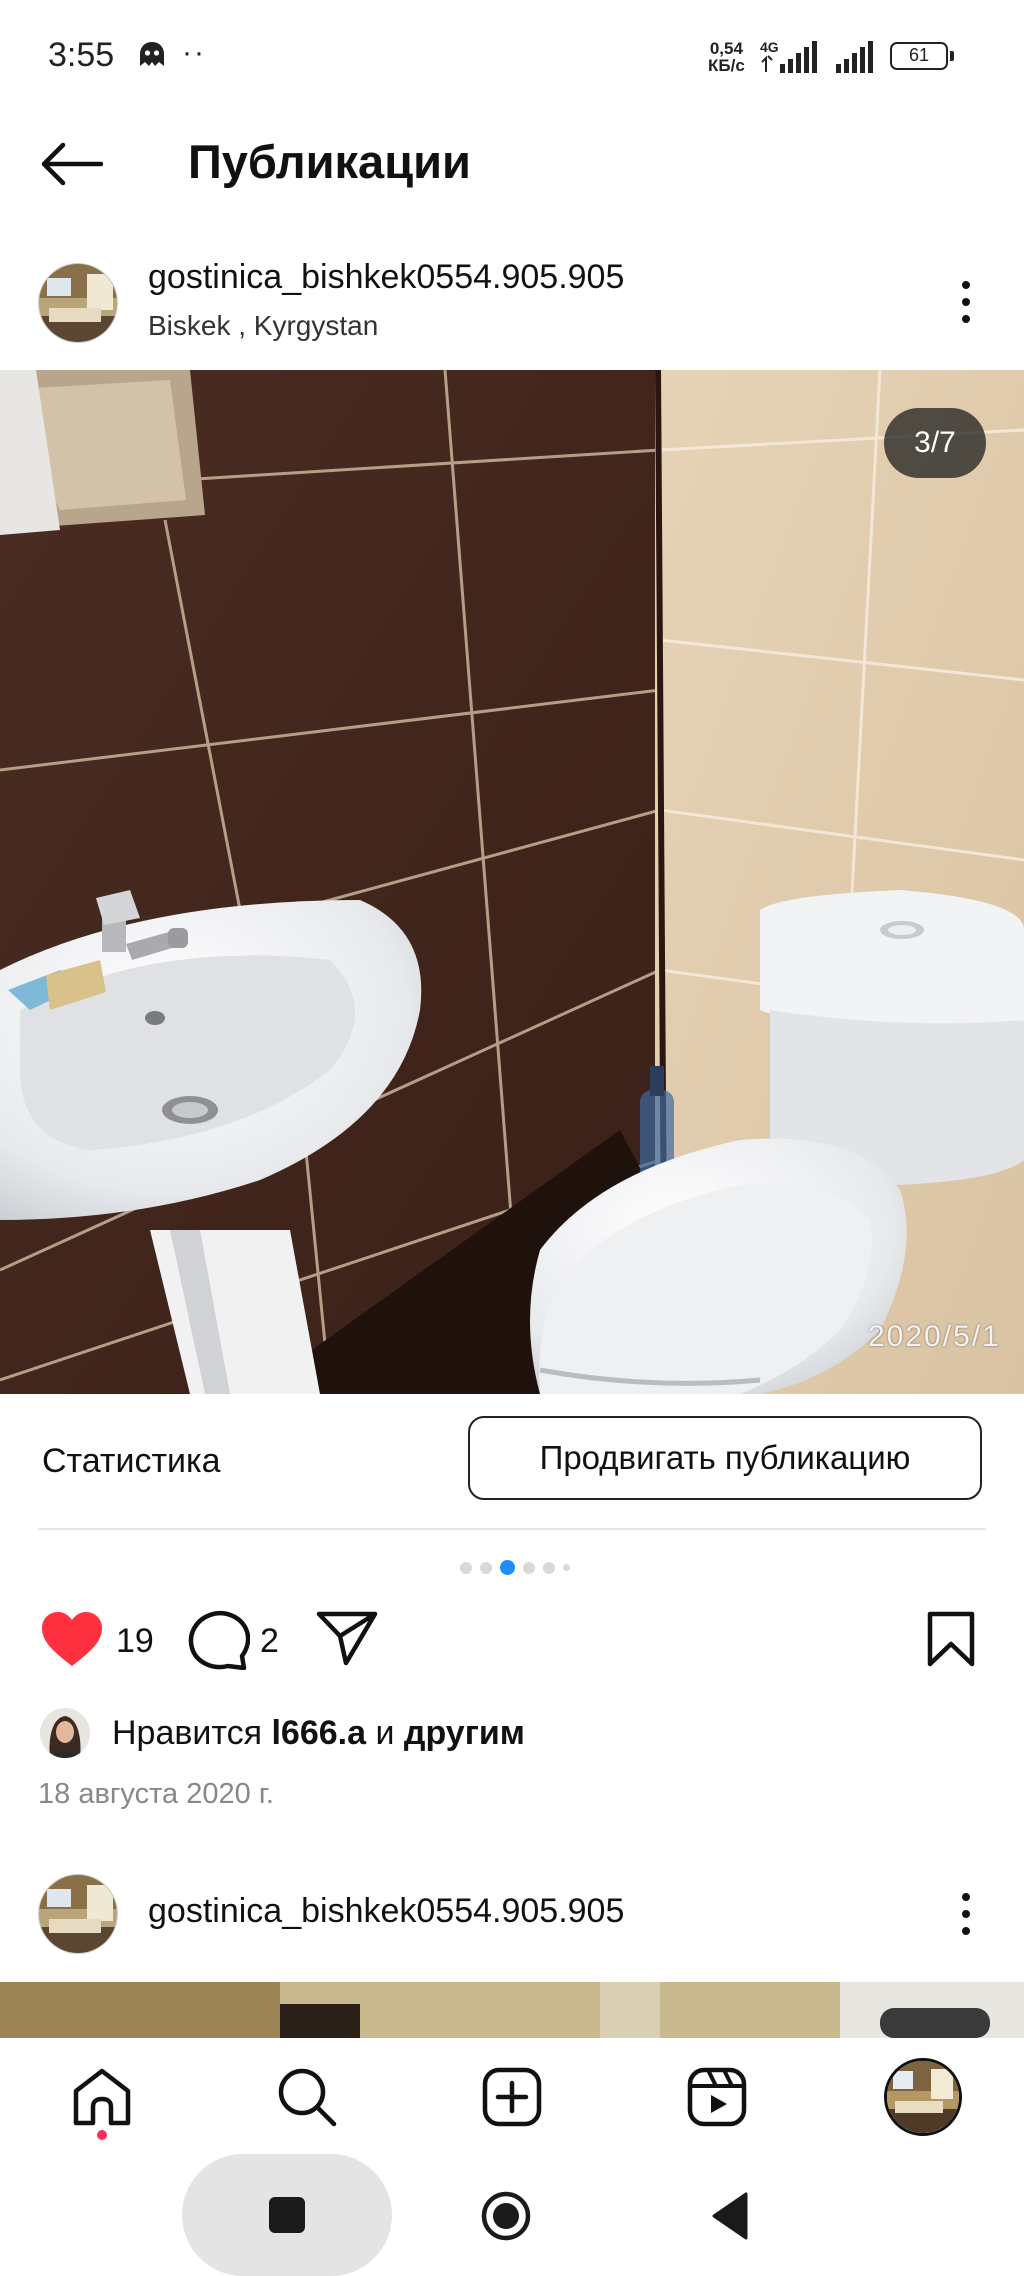 This screenshot has width=1024, height=2276. I want to click on liked-by-user: l666.a, so click(318, 1733).